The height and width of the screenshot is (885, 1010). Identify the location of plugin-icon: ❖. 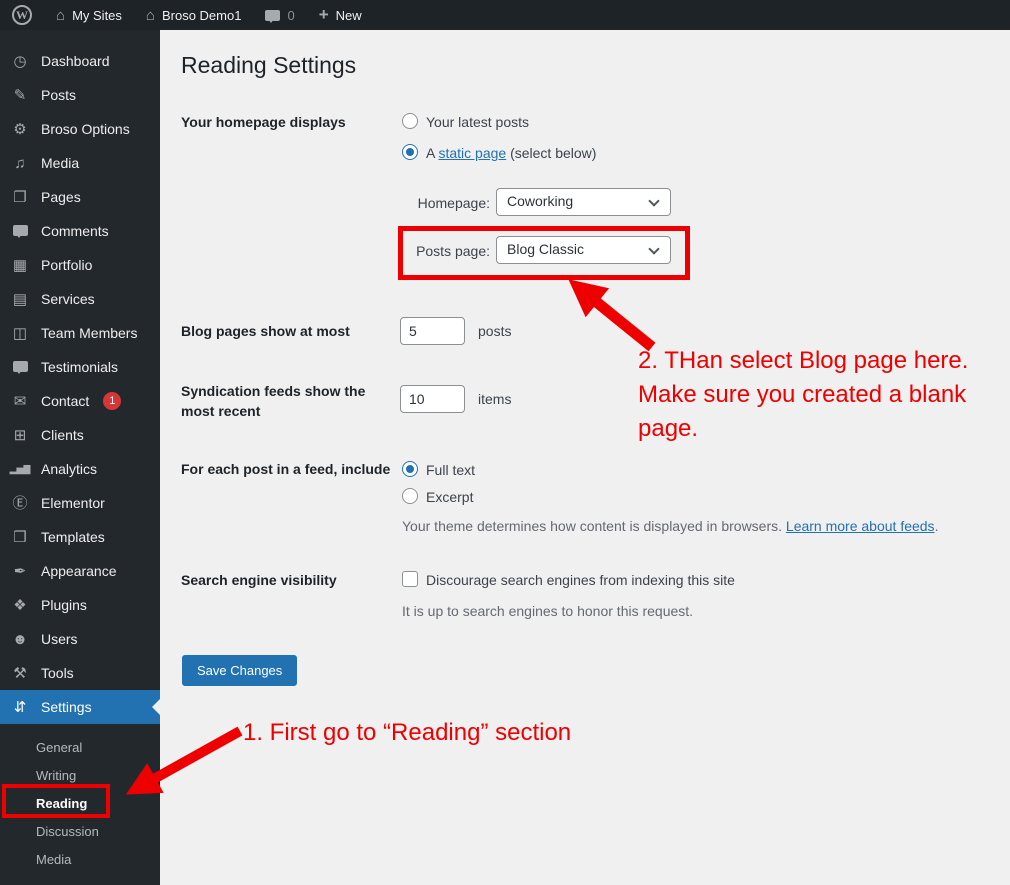
(20, 605).